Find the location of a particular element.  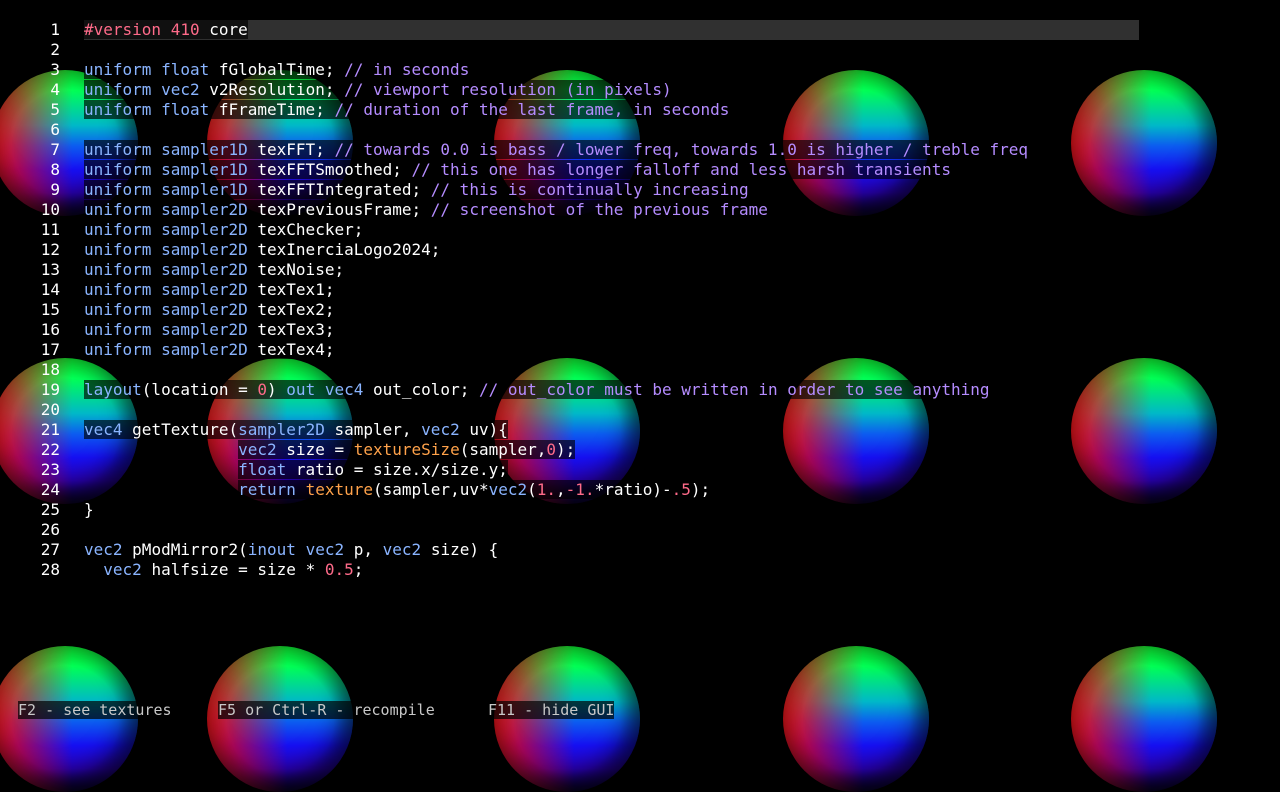

code-token: size) { is located at coordinates (464, 549).